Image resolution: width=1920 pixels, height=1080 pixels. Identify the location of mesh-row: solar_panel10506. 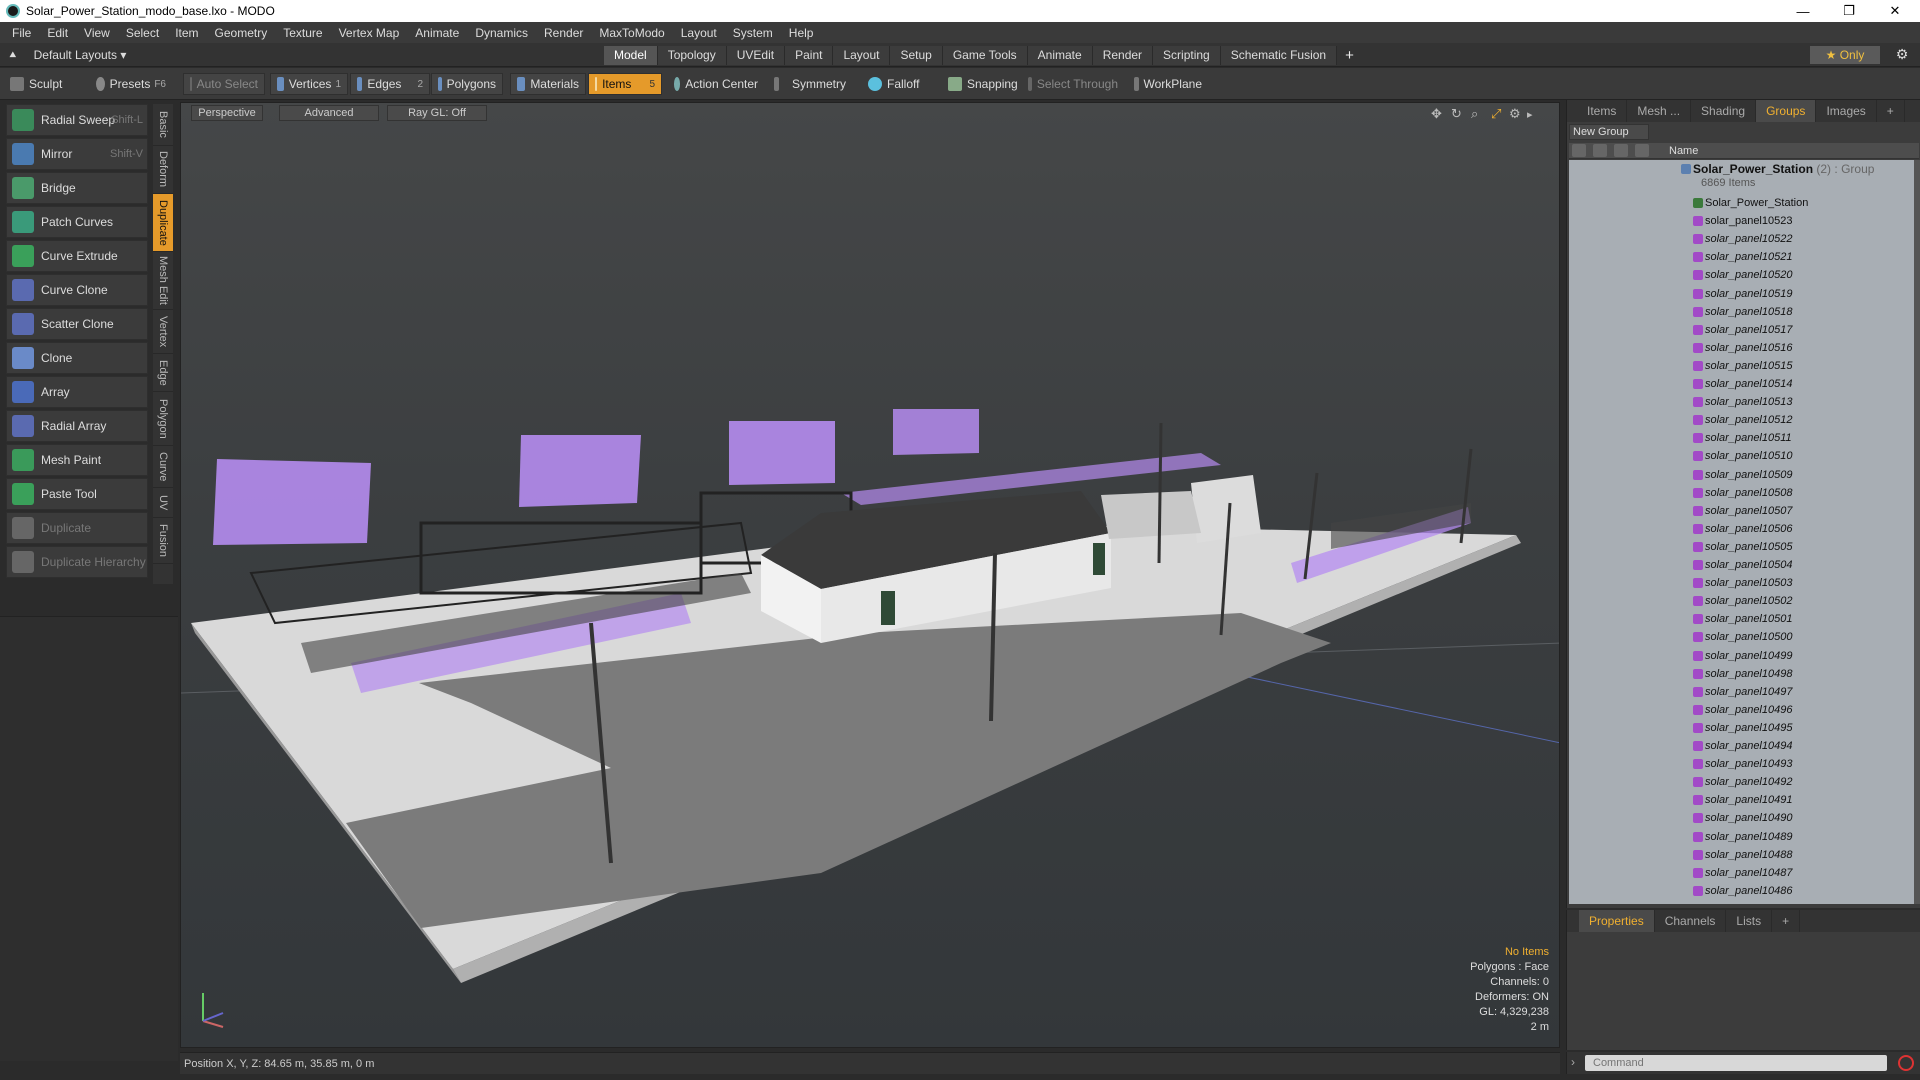
(1742, 529).